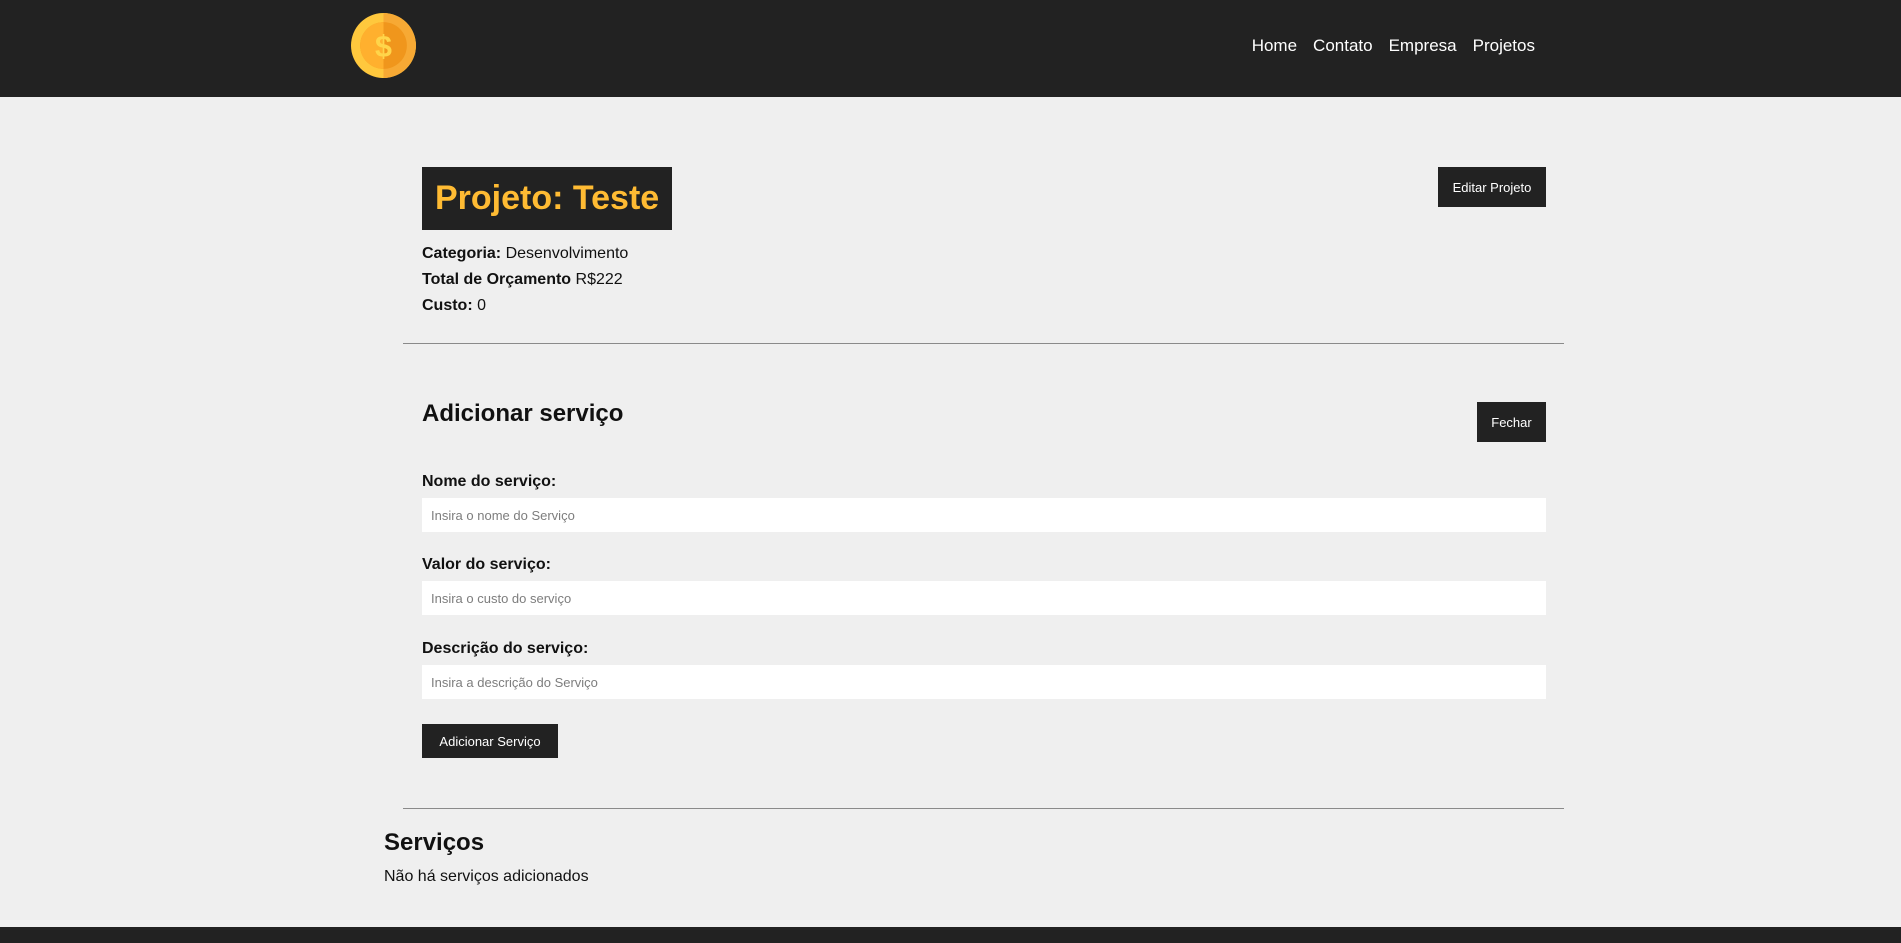 This screenshot has height=943, width=1901. I want to click on edit-project-button: Editar Projeto, so click(1492, 187).